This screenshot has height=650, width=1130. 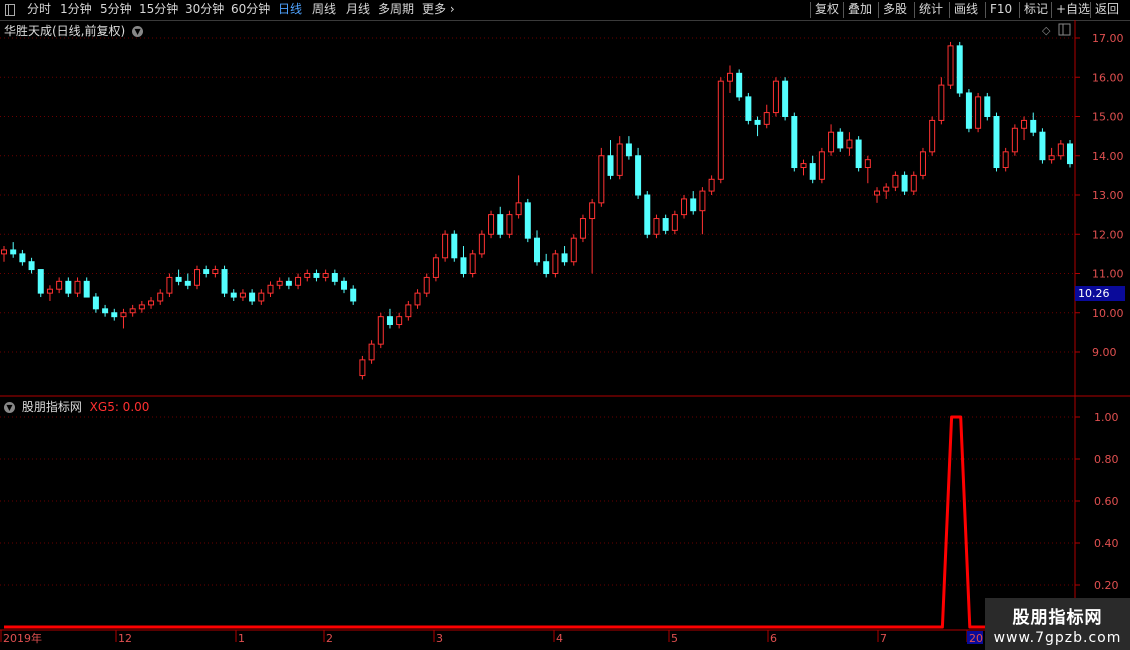 I want to click on y-tick-label: 1.00, so click(x=1106, y=417).